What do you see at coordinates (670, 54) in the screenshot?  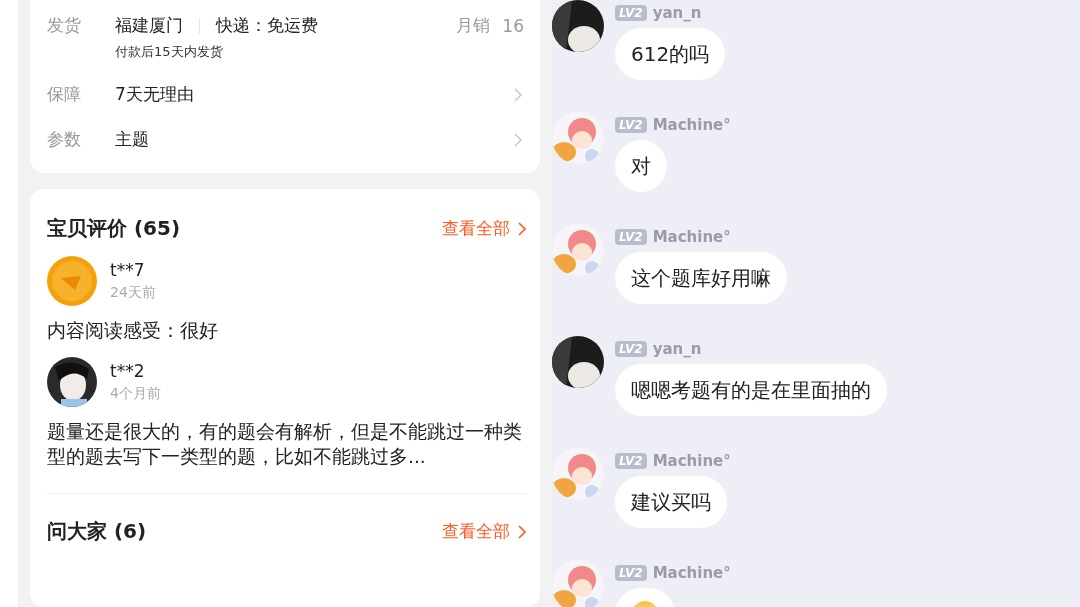 I see `message-bubble: 612的吗` at bounding box center [670, 54].